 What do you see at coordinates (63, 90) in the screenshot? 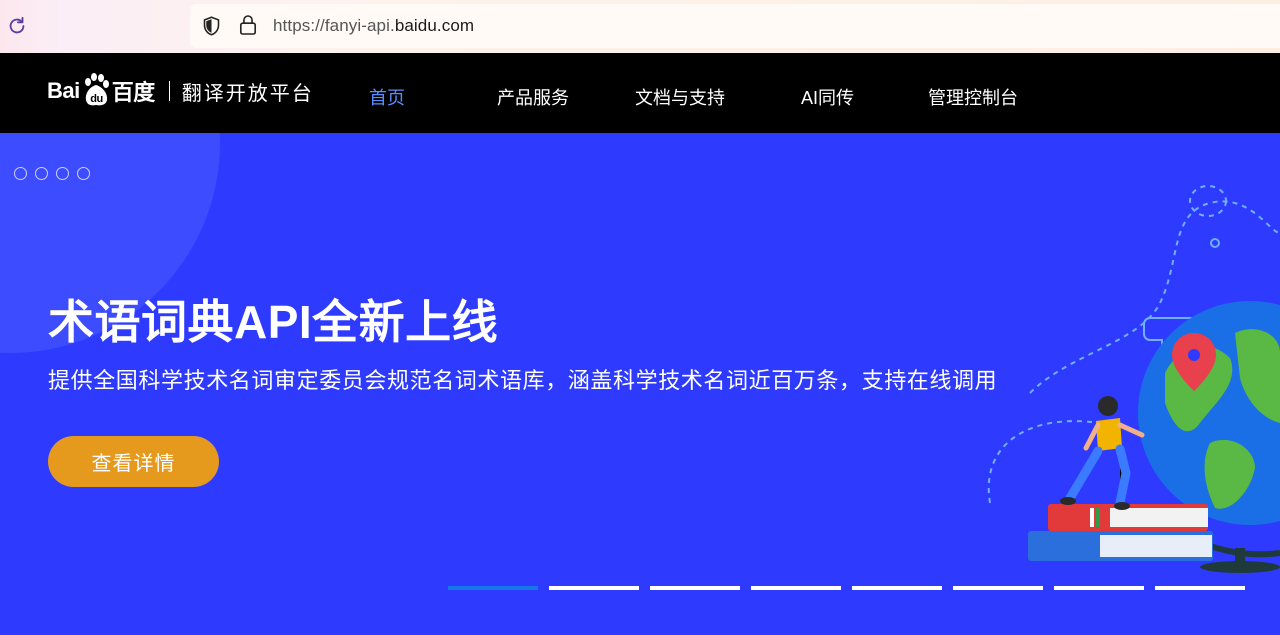
I see `logo-text-left: Bai` at bounding box center [63, 90].